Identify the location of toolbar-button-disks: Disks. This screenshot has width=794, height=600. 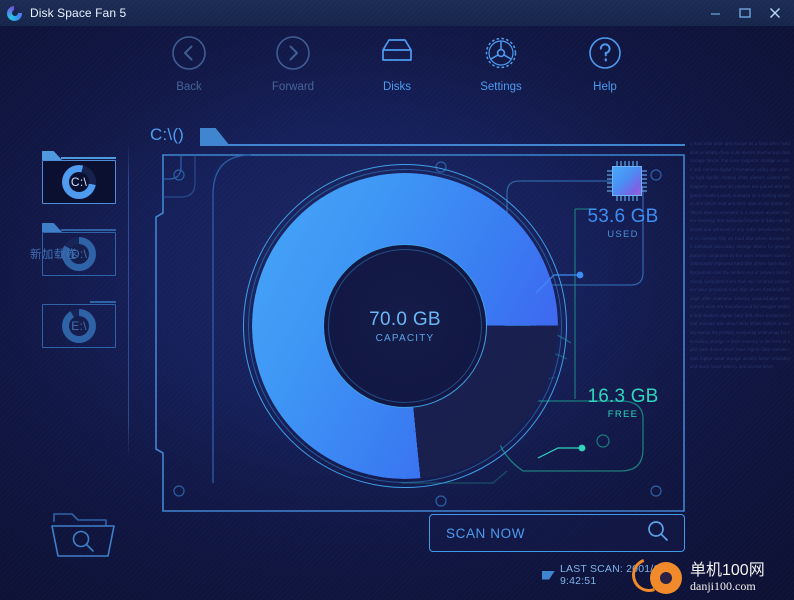
(397, 62).